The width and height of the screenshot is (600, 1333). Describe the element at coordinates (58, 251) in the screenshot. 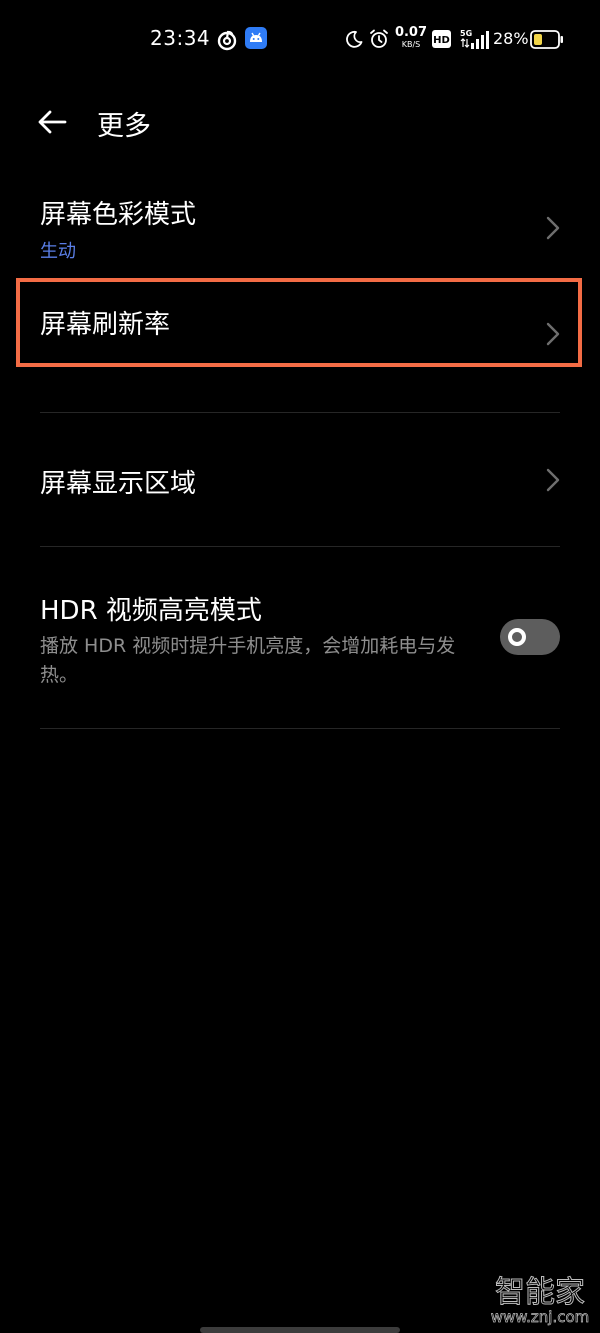

I see `setting-value: 生动` at that location.